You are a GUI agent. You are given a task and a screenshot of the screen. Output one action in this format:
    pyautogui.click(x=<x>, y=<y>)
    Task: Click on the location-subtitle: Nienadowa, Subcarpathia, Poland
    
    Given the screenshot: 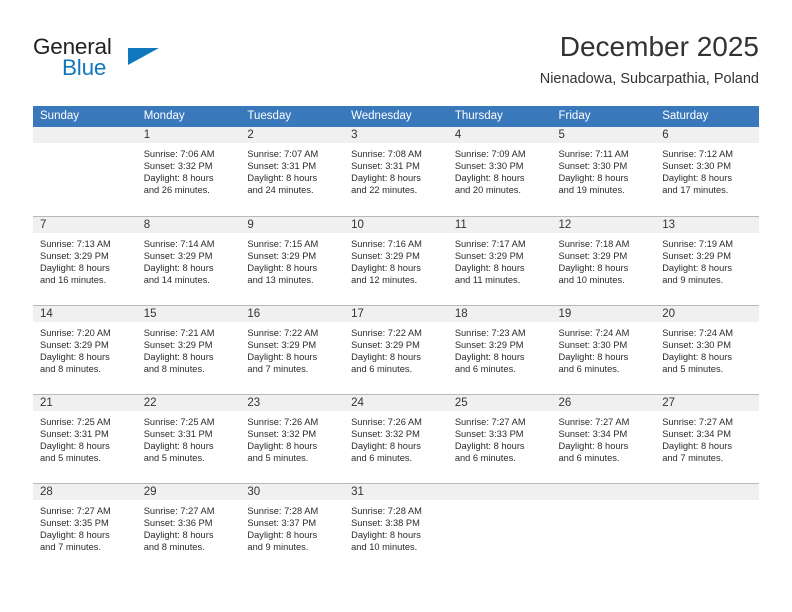 What is the action you would take?
    pyautogui.click(x=649, y=79)
    